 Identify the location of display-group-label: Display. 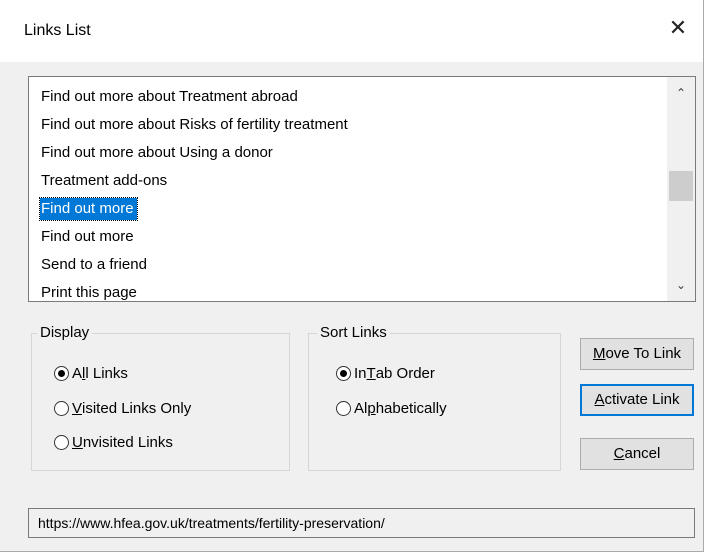
(65, 332).